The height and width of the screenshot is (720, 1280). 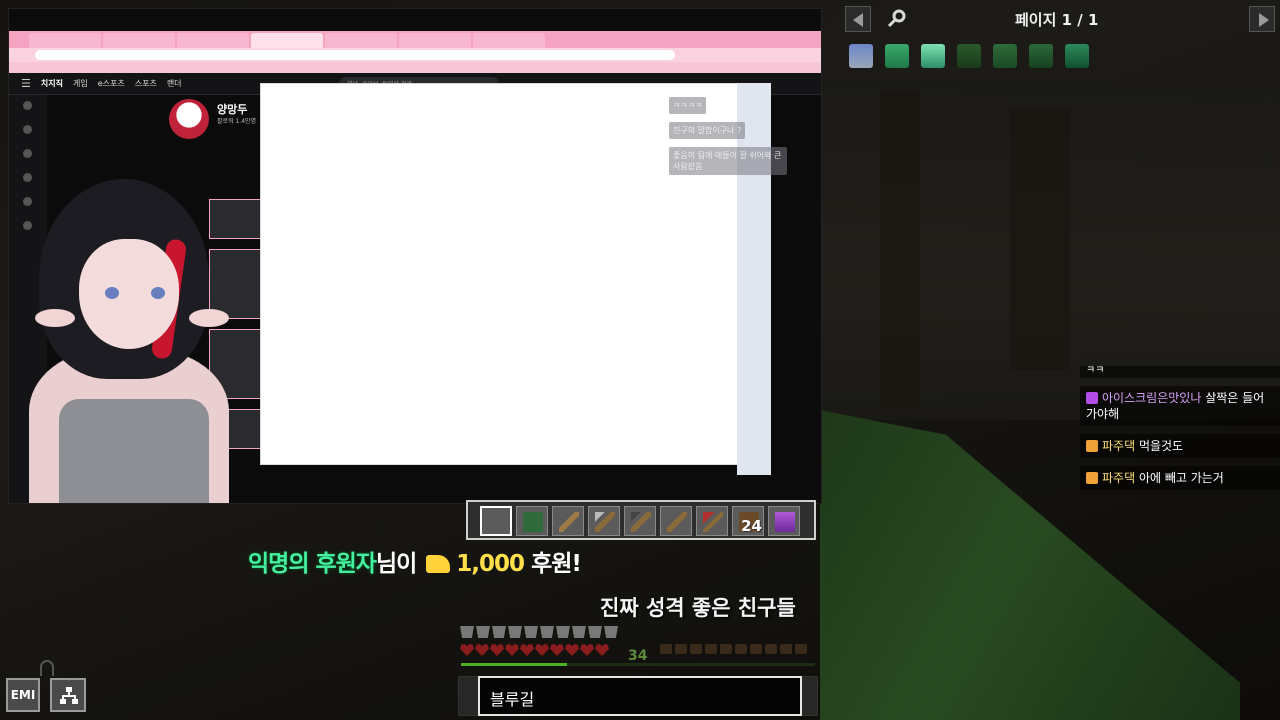 I want to click on chat-text: 아에 빼고 가는거, so click(x=1179, y=478).